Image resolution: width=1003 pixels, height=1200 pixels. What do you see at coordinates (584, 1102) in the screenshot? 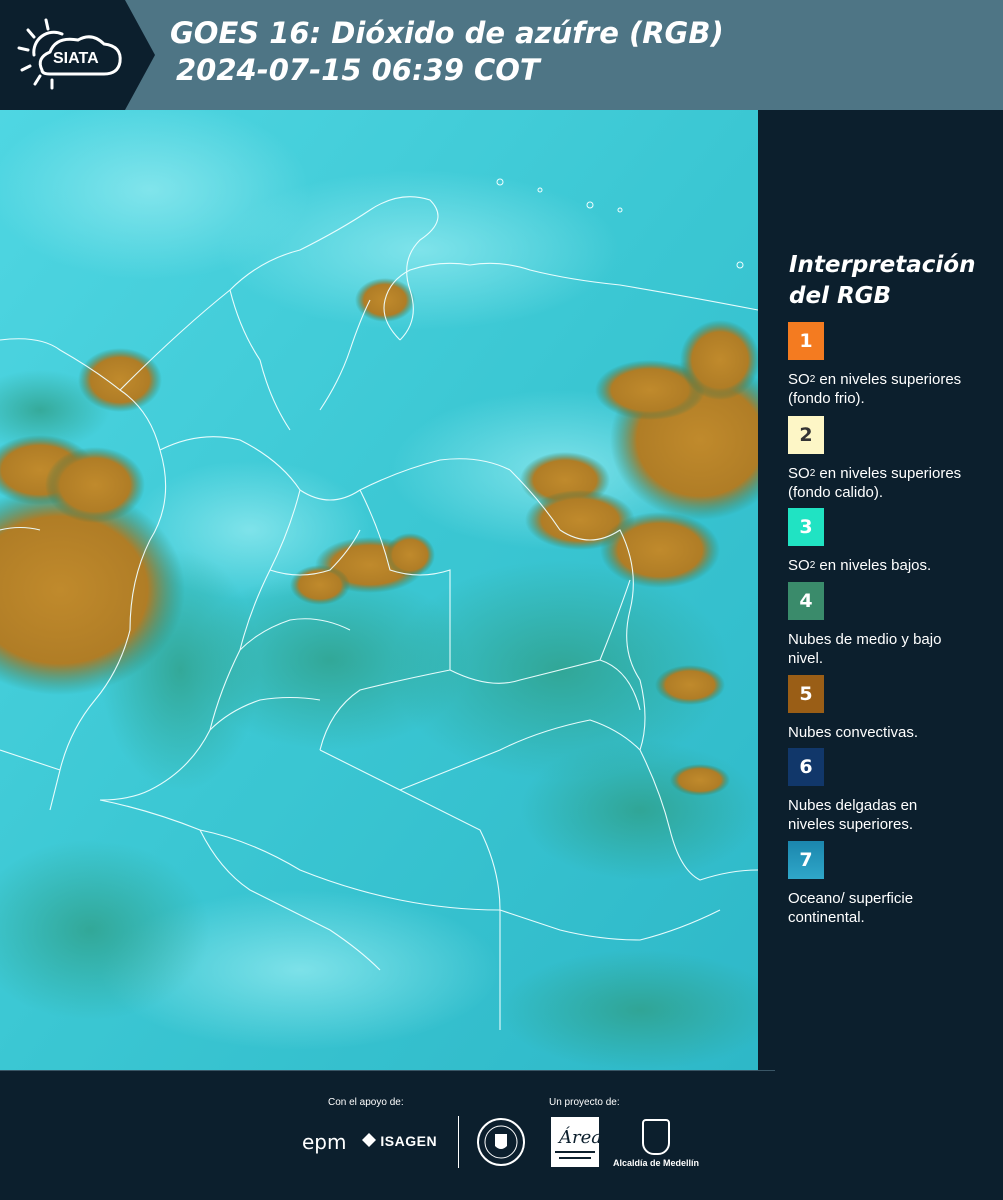
I see `project-label: Un proyecto de:` at bounding box center [584, 1102].